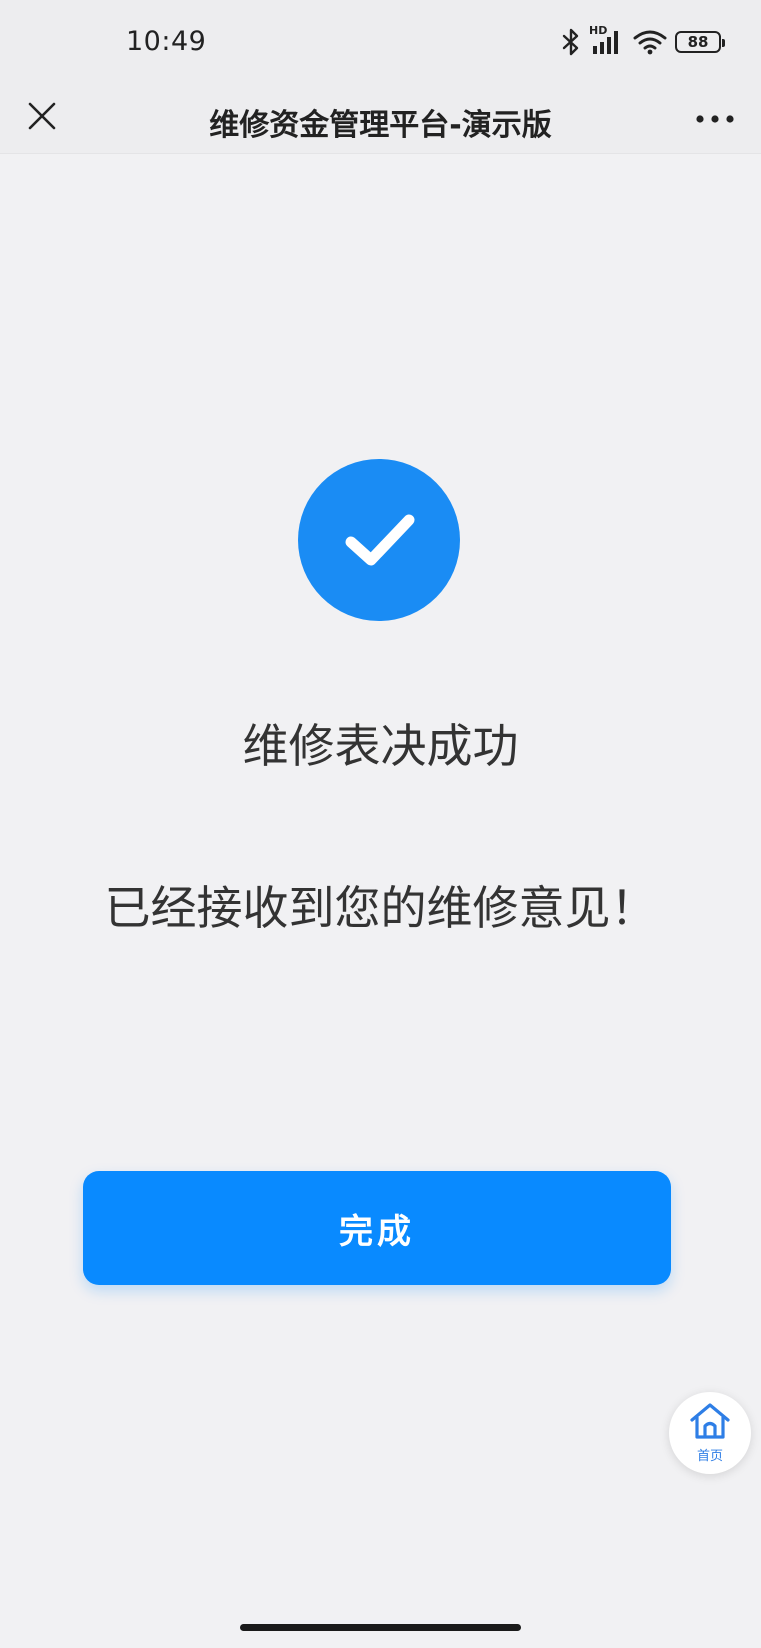 The height and width of the screenshot is (1648, 761). Describe the element at coordinates (377, 1228) in the screenshot. I see `done-button: 完成` at that location.